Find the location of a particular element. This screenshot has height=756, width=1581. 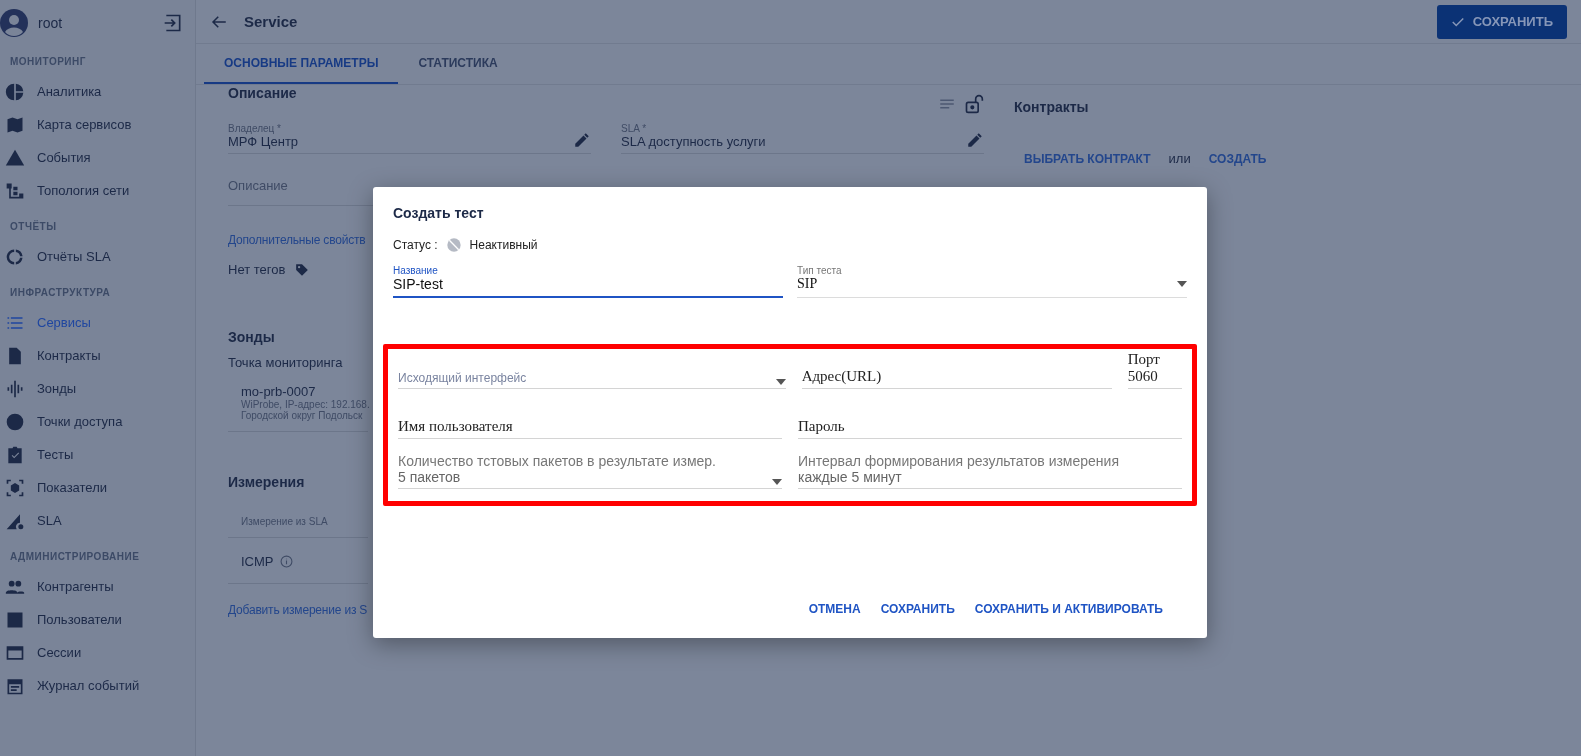

dialog-button: СОХРАНИТЬ И АКТИВИРОВАТЬ is located at coordinates (1068, 609).